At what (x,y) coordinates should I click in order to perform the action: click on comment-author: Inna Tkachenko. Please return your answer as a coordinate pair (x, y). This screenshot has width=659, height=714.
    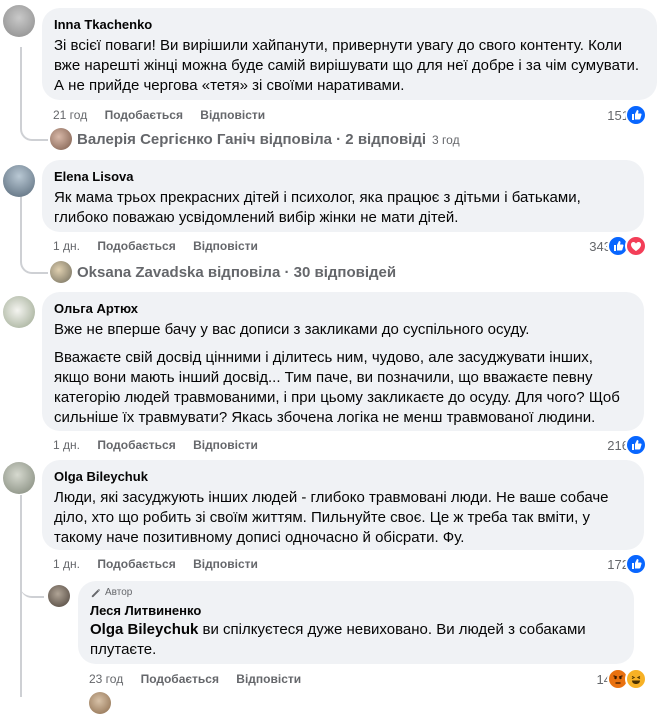
    Looking at the image, I should click on (349, 25).